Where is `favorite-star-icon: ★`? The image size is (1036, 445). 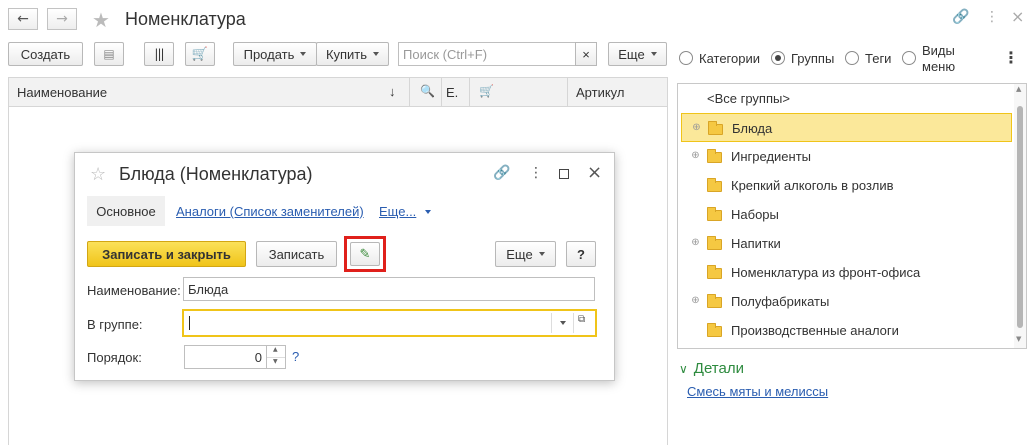 favorite-star-icon: ★ is located at coordinates (101, 20).